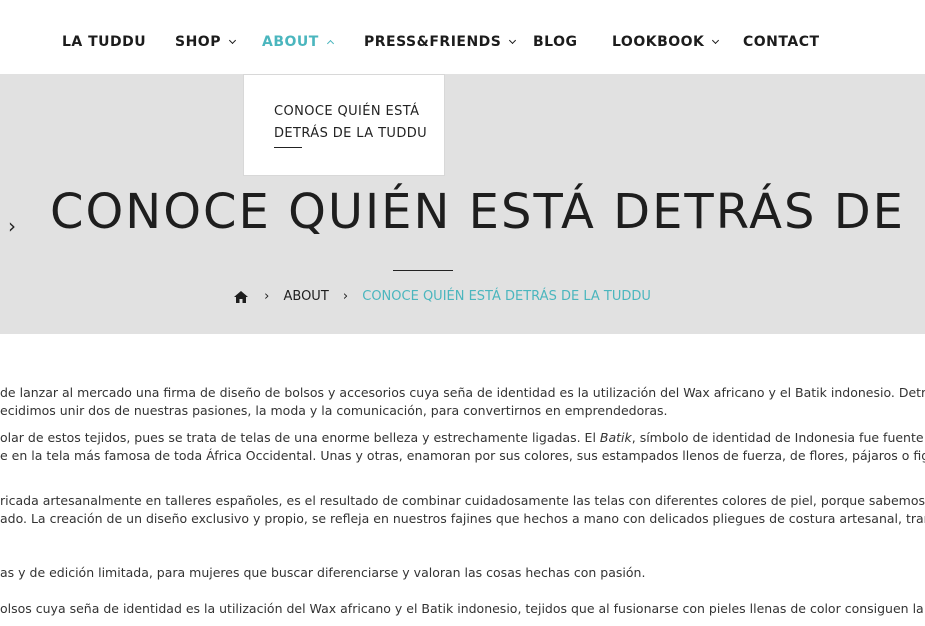 The height and width of the screenshot is (626, 925). Describe the element at coordinates (330, 43) in the screenshot. I see `chevron-up-icon` at that location.